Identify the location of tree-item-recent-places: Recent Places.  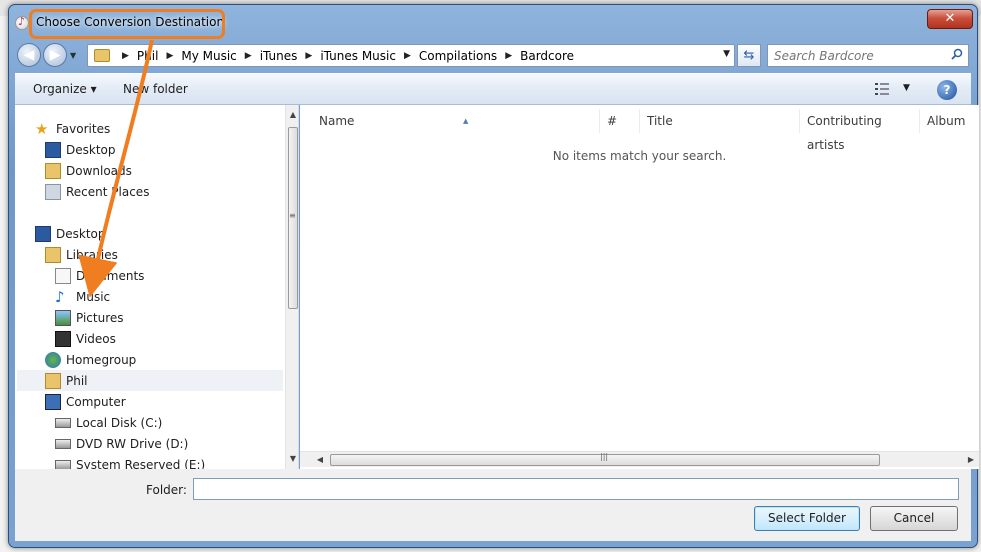
(97, 191).